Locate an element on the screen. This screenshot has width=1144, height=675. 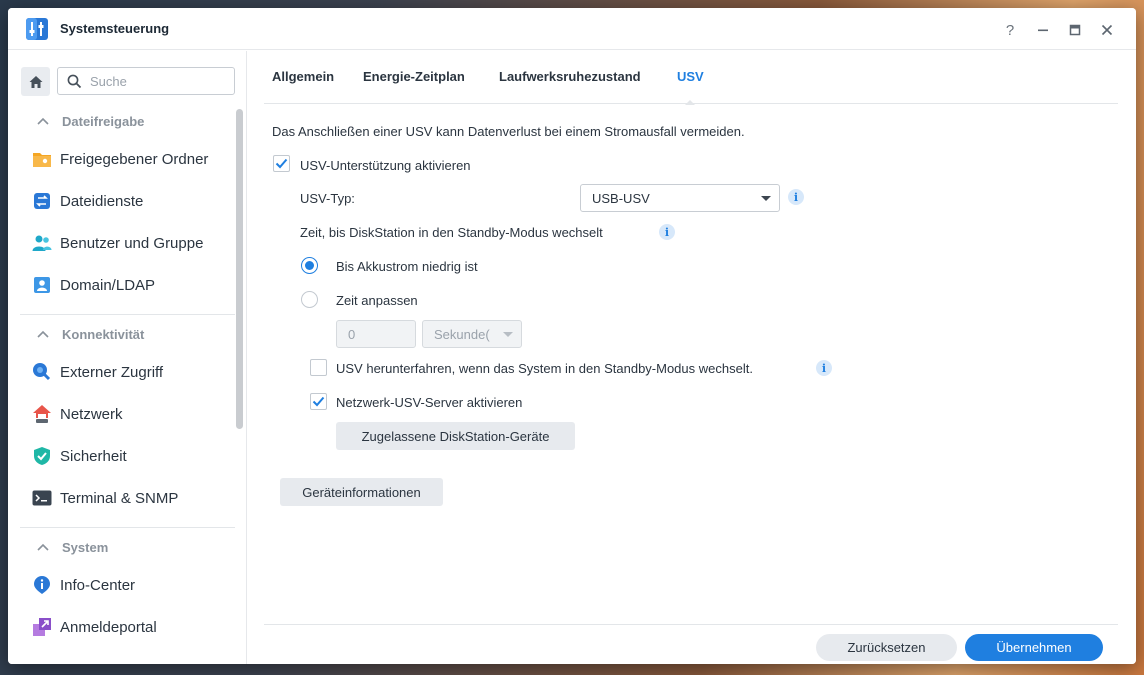
reset-button: Zurücksetzen is located at coordinates (886, 647).